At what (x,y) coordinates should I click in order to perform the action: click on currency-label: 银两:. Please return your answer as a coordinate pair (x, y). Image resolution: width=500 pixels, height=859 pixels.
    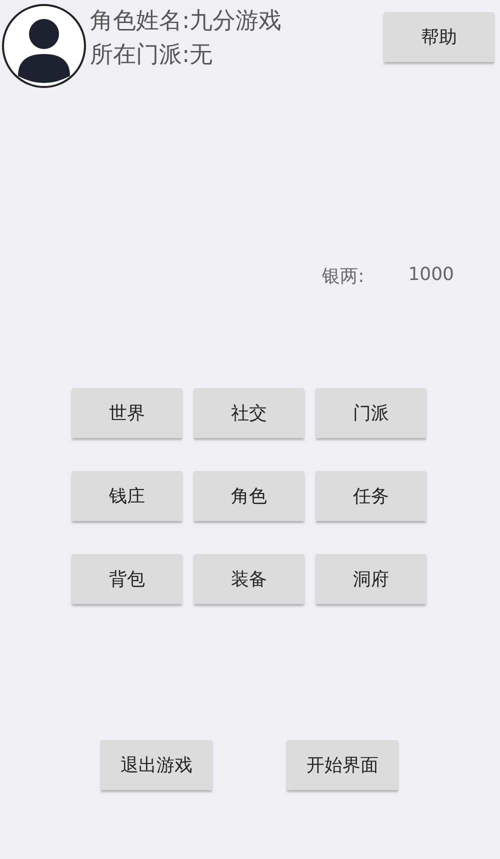
    Looking at the image, I should click on (343, 276).